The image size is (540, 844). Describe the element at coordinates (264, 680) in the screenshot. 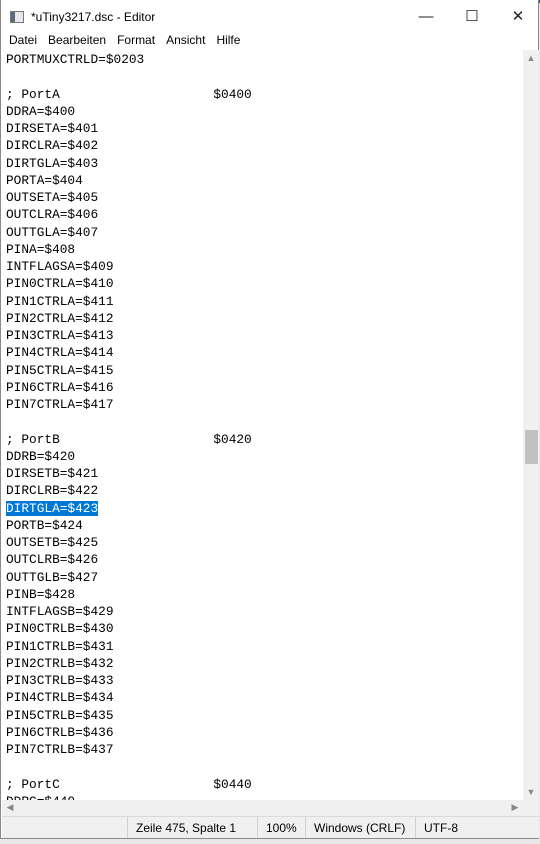

I see `text-line: PIN3CTRLB=$433` at that location.